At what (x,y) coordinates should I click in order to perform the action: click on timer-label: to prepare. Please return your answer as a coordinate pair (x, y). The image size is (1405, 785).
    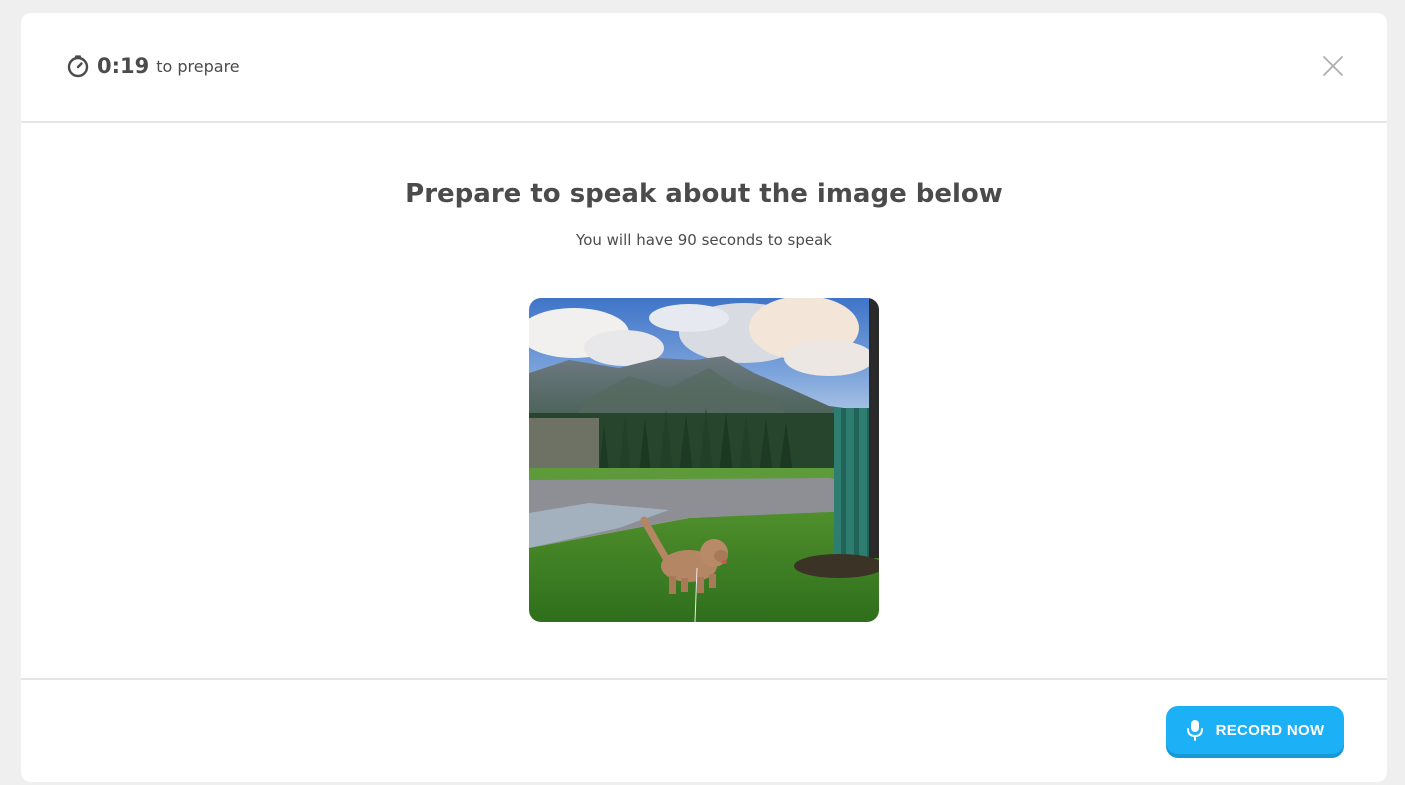
    Looking at the image, I should click on (198, 66).